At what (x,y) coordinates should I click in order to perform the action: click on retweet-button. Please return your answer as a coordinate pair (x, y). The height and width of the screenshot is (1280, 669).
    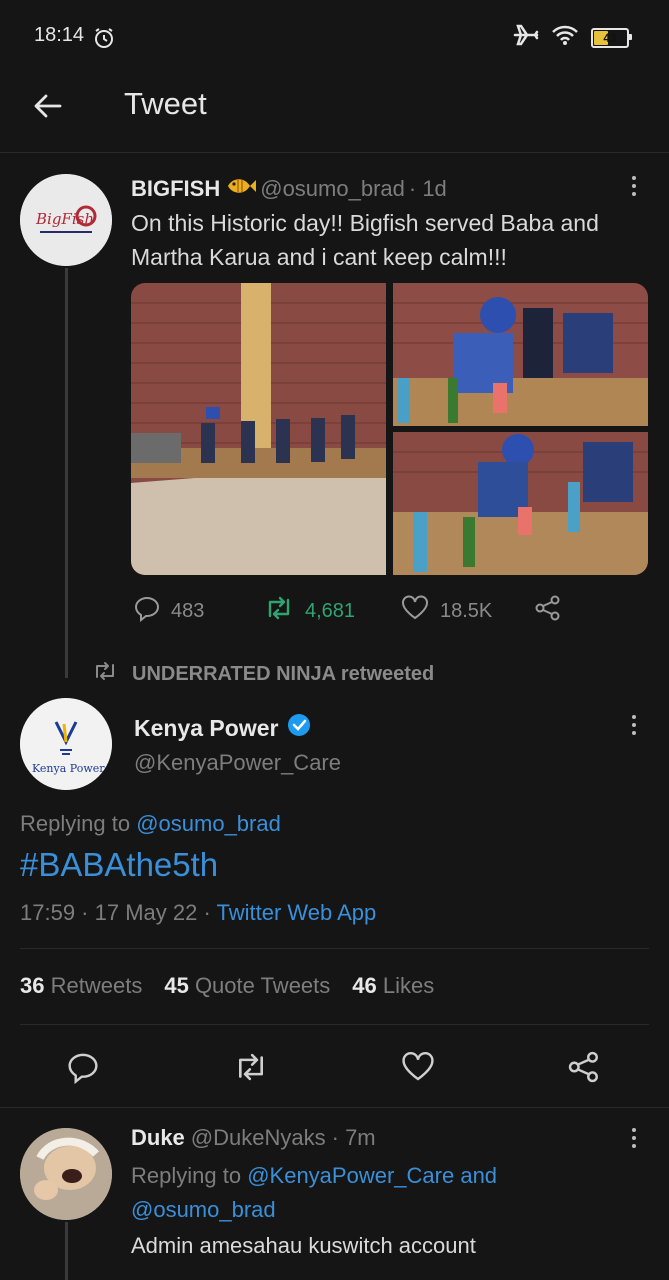
    Looking at the image, I should click on (251, 1069).